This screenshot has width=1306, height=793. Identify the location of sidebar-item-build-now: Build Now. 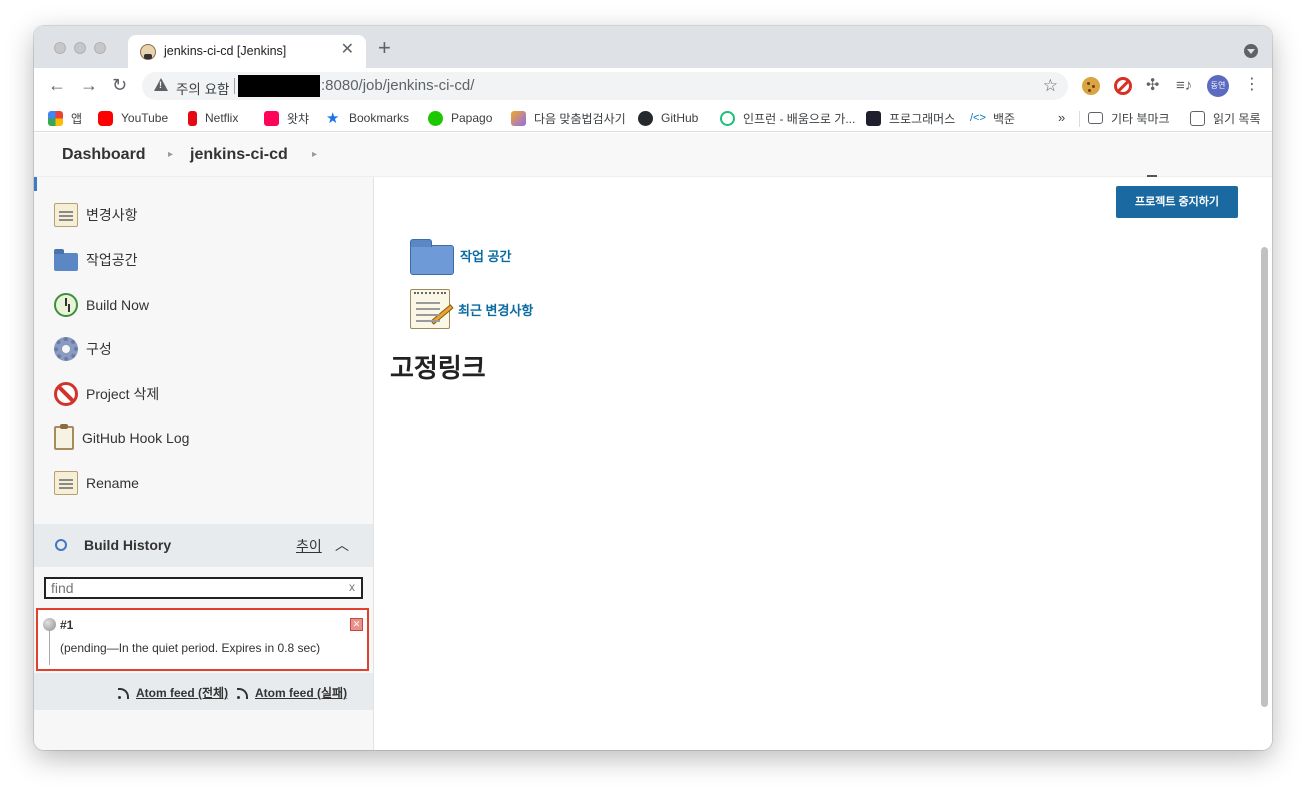
(101, 305).